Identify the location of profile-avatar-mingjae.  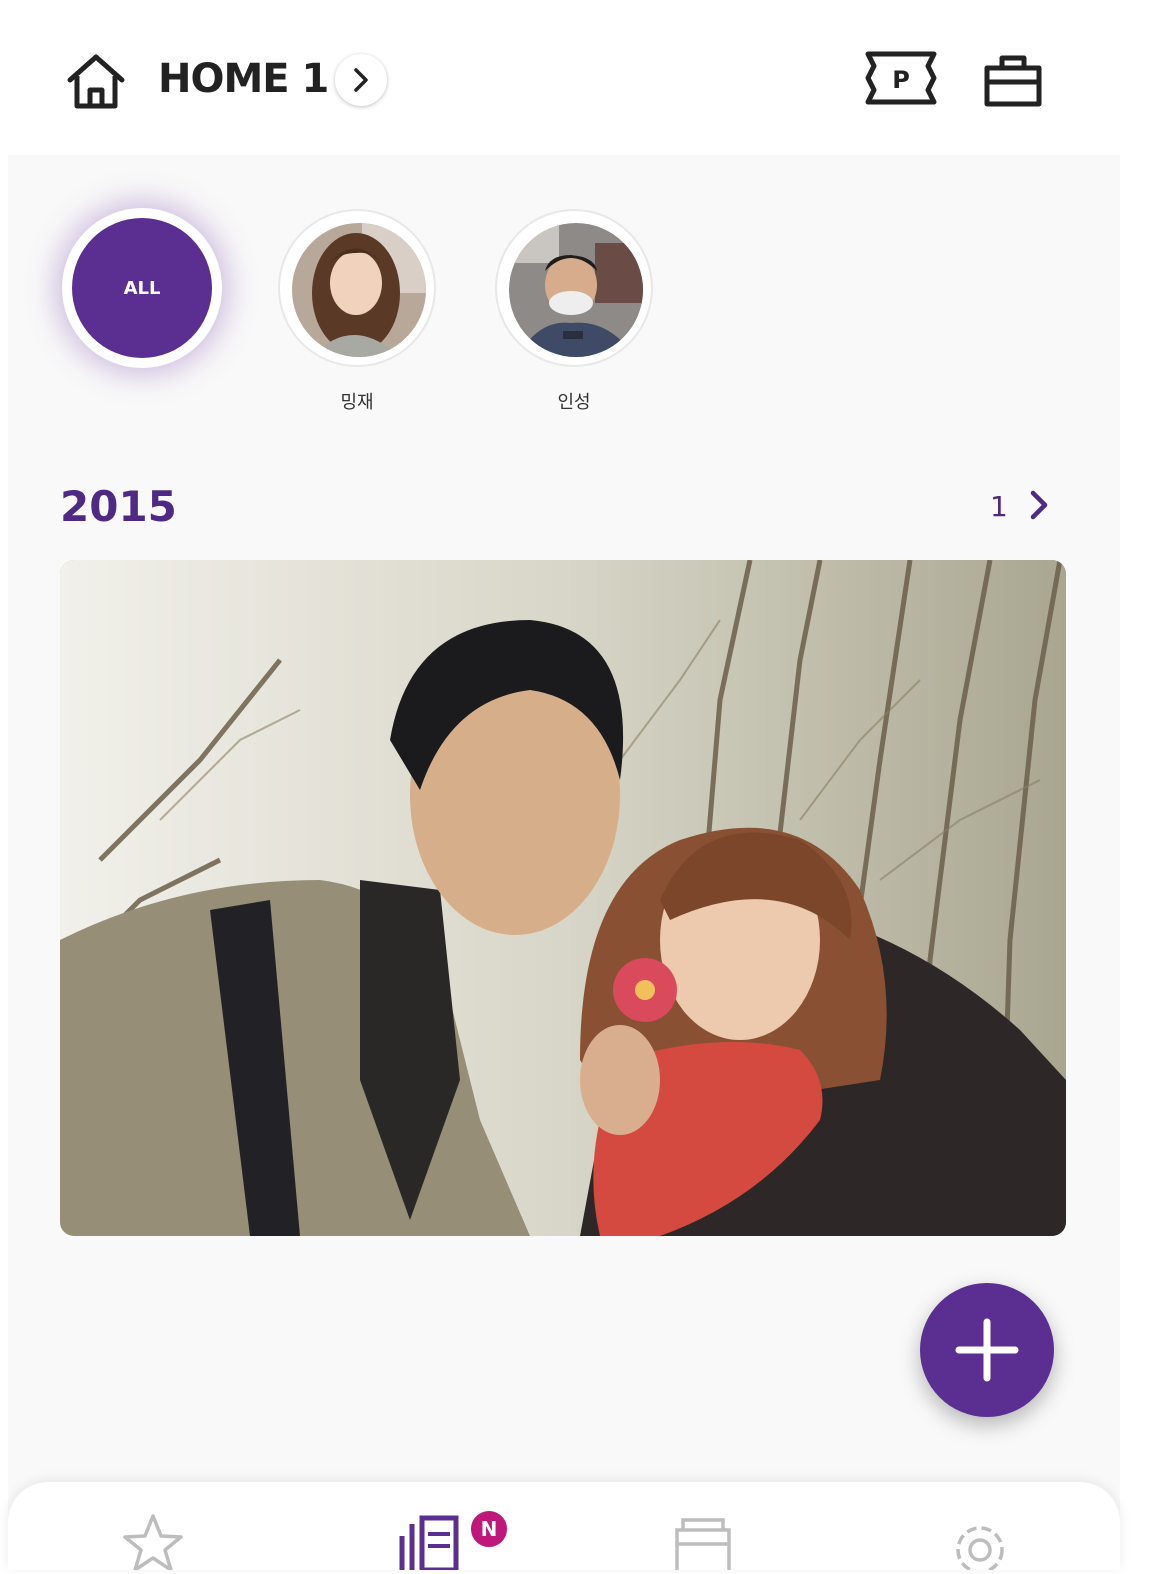
(357, 288).